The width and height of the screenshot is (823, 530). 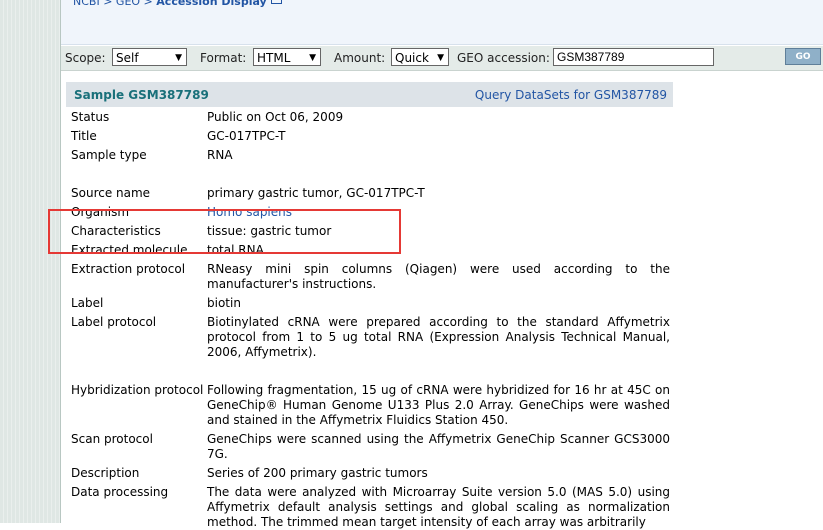 I want to click on amount-select: Quick ▼, so click(x=420, y=57).